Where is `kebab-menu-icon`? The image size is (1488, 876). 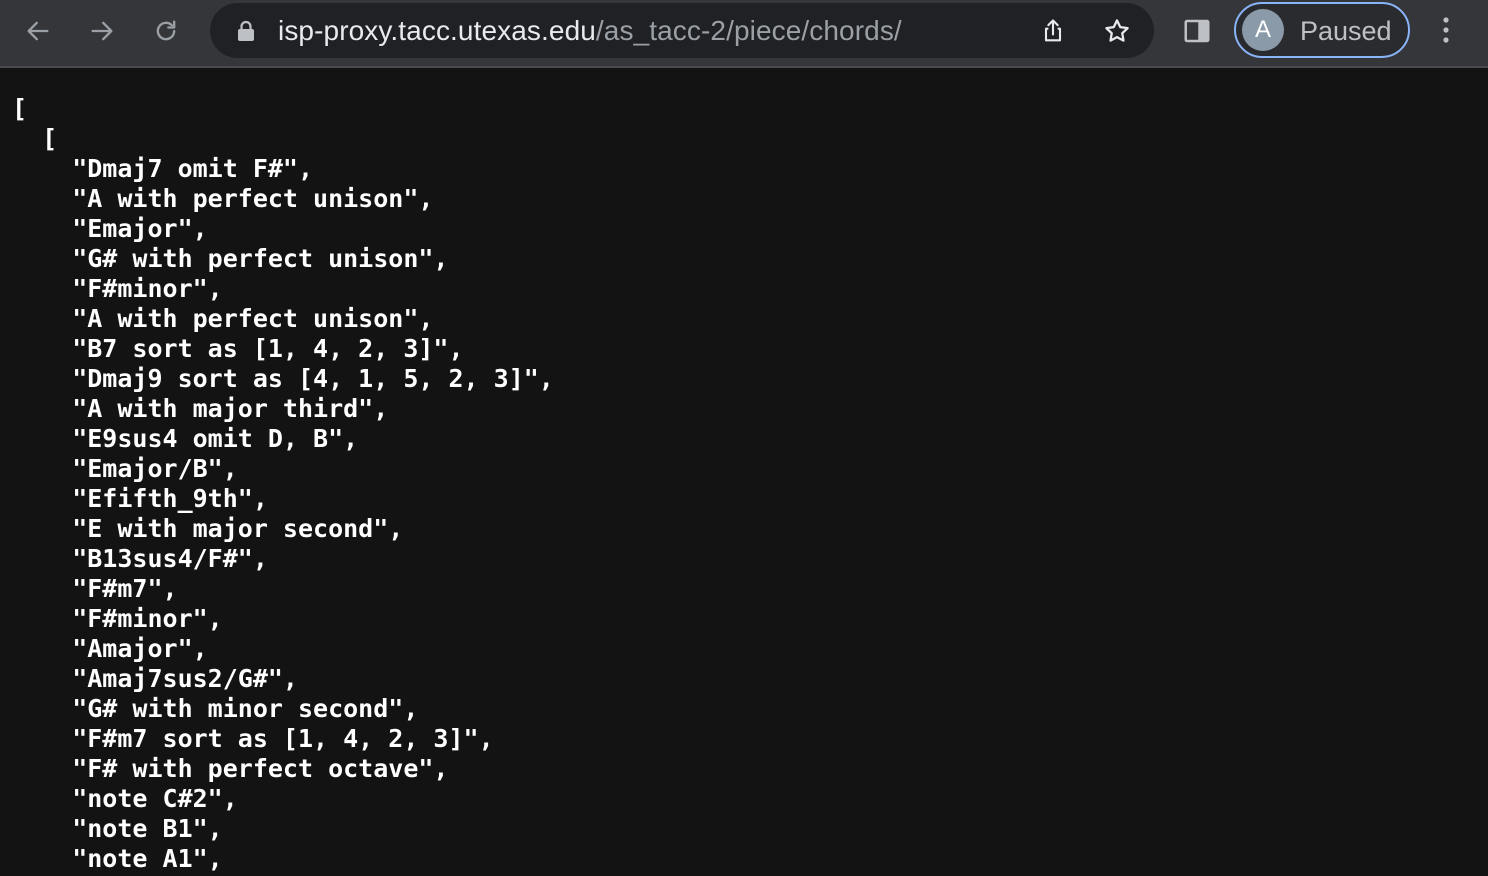
kebab-menu-icon is located at coordinates (1446, 30).